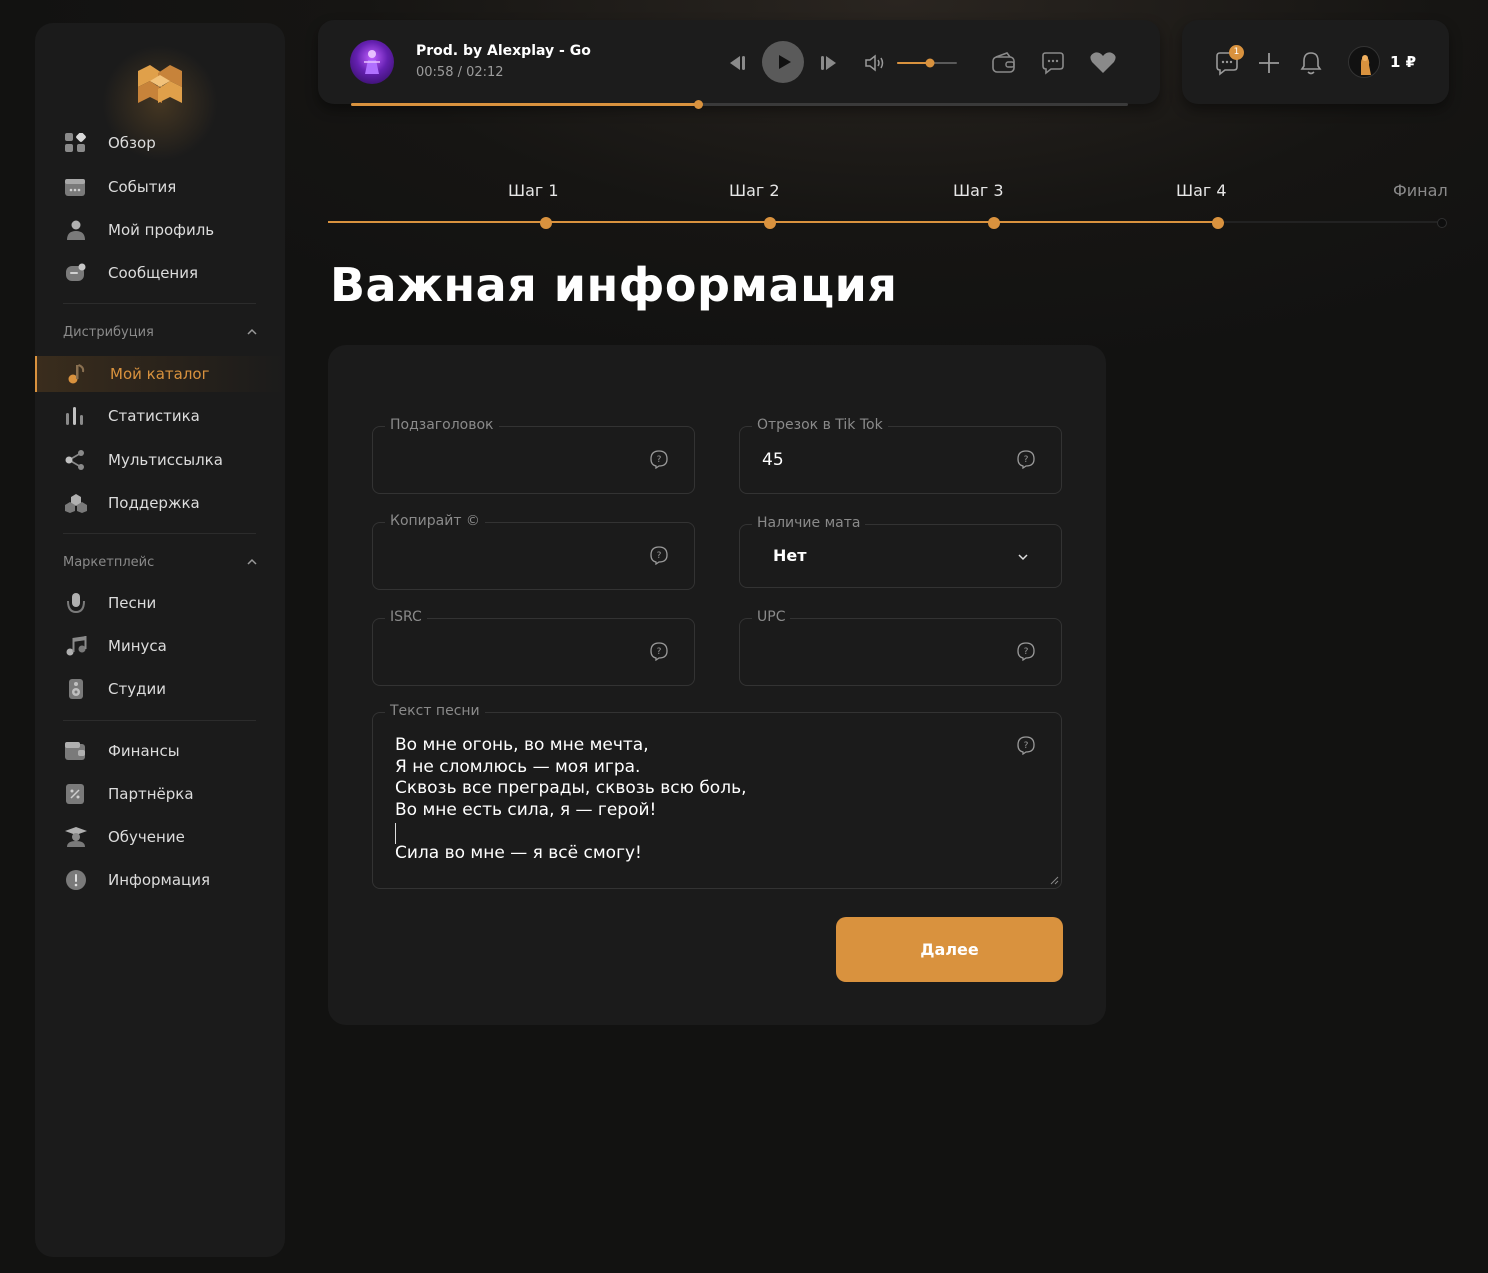 This screenshot has height=1273, width=1488. I want to click on field-label: Наличие мата, so click(809, 523).